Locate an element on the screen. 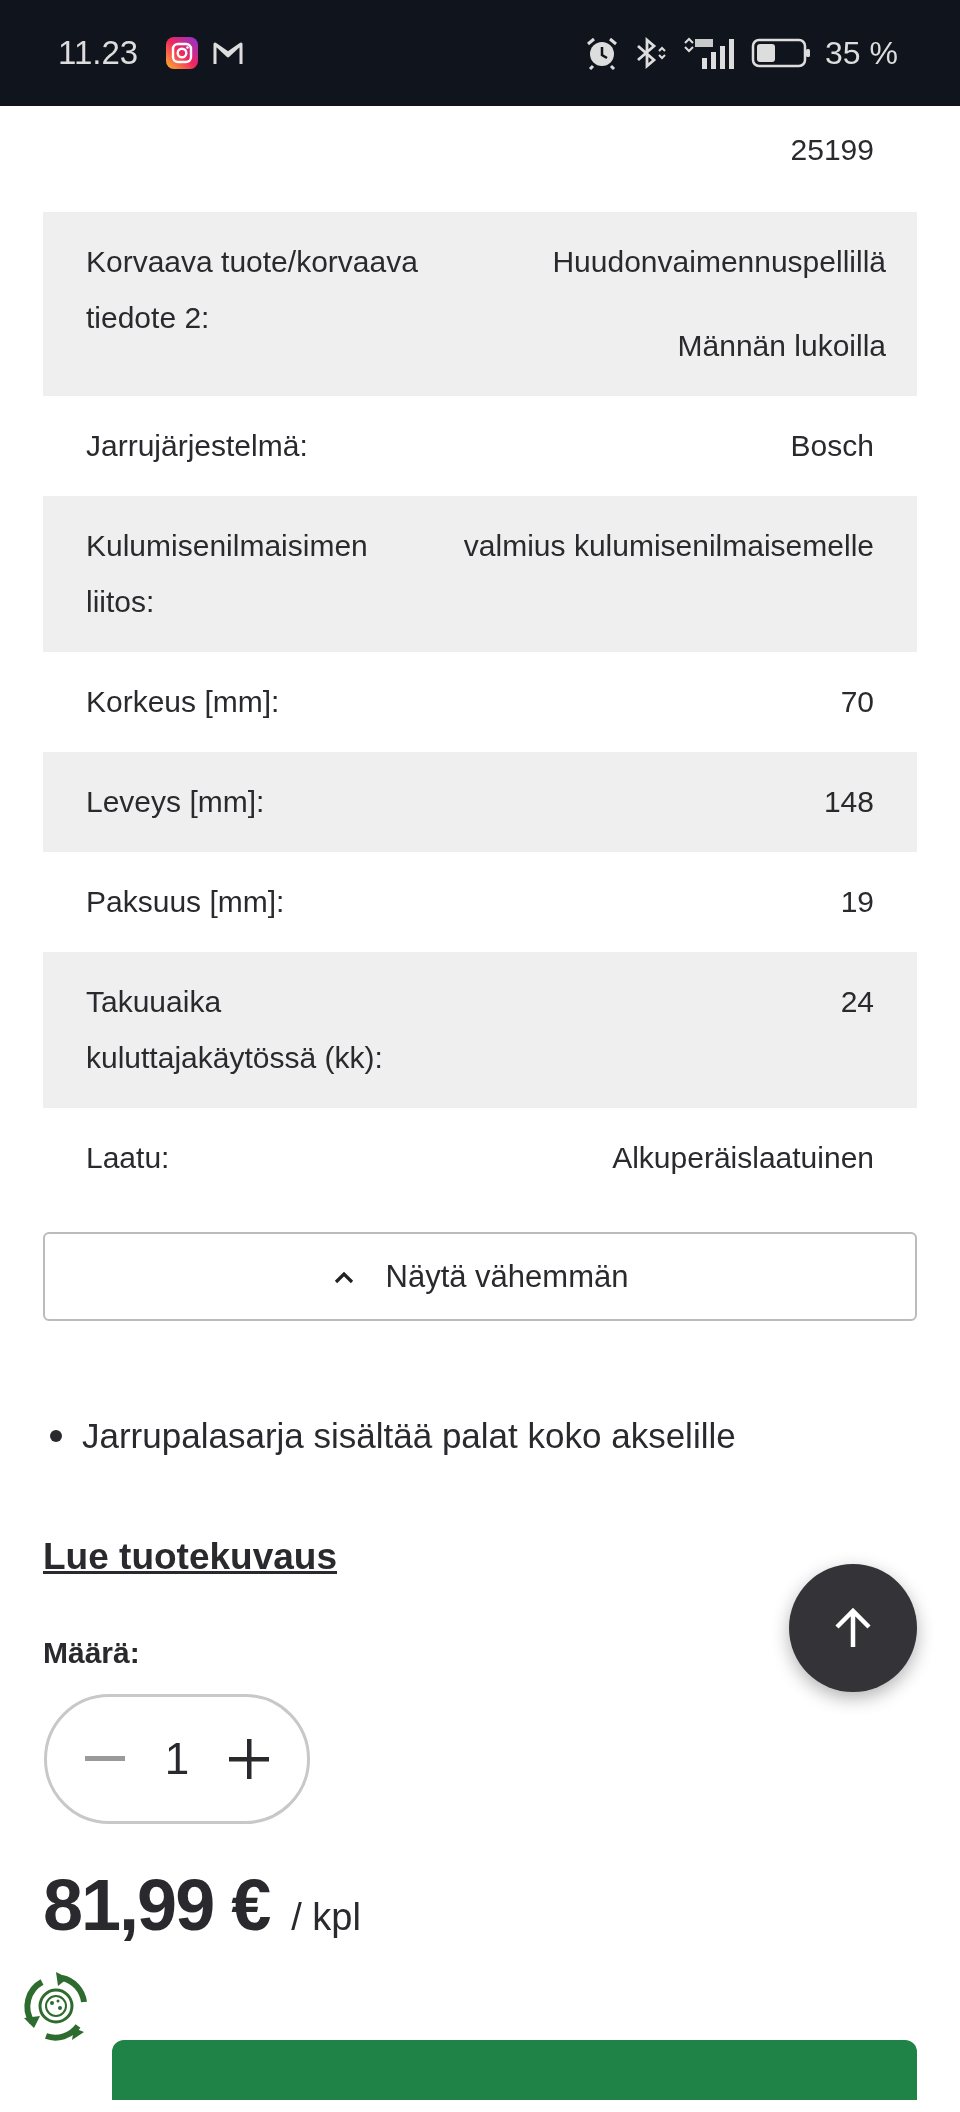 Image resolution: width=960 pixels, height=2112 pixels. battery-percent: 35 % is located at coordinates (861, 53).